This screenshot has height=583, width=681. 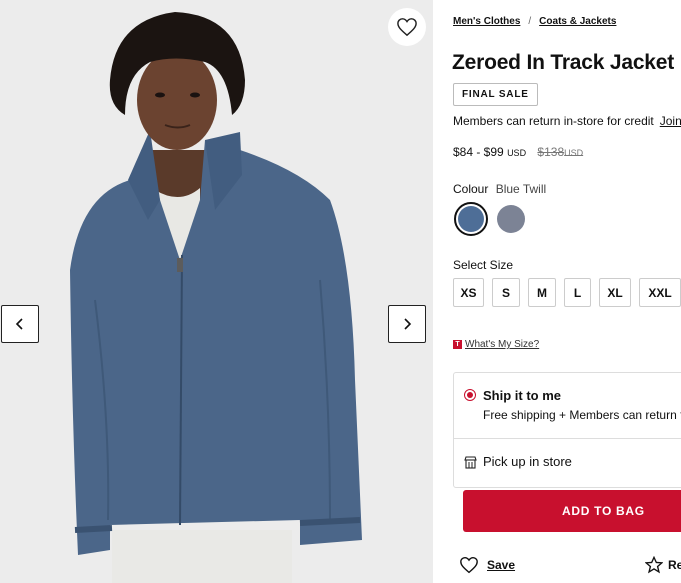 What do you see at coordinates (502, 344) in the screenshot?
I see `size-guide-link: What's My Size?` at bounding box center [502, 344].